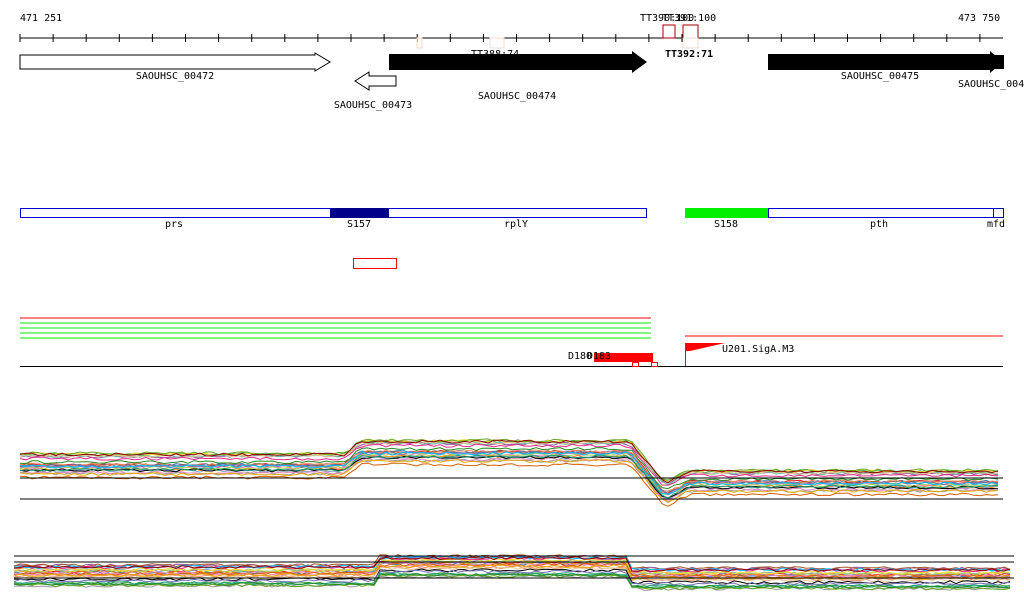 Image resolution: width=1024 pixels, height=611 pixels. Describe the element at coordinates (689, 18) in the screenshot. I see `terminator-label: TT391:100` at that location.